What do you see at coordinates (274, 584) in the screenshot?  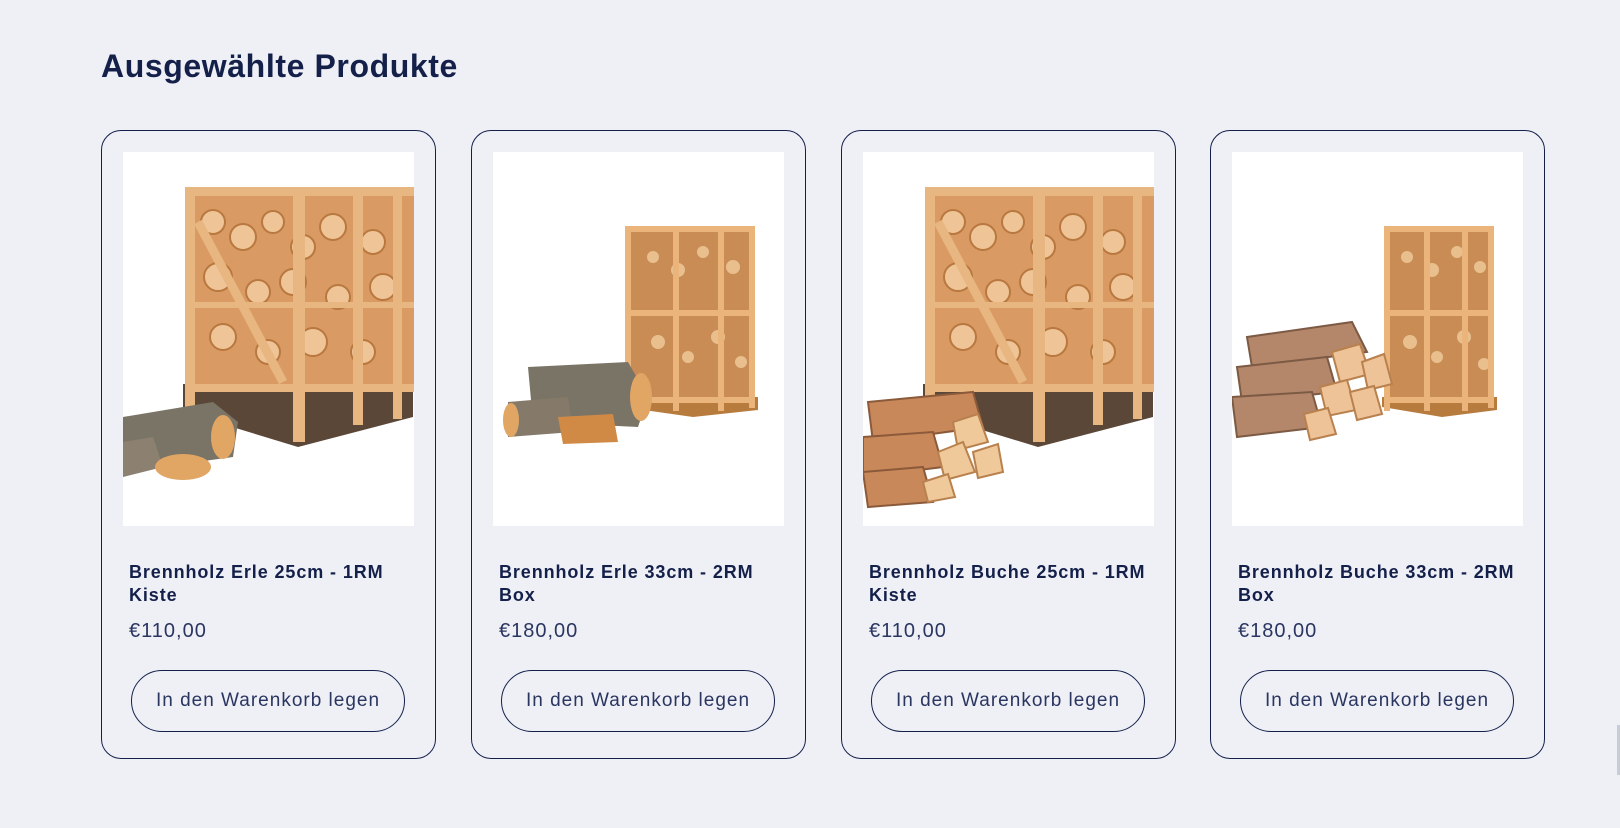 I see `product-name: Brennholz Erle 25cm - 1RM Kiste` at bounding box center [274, 584].